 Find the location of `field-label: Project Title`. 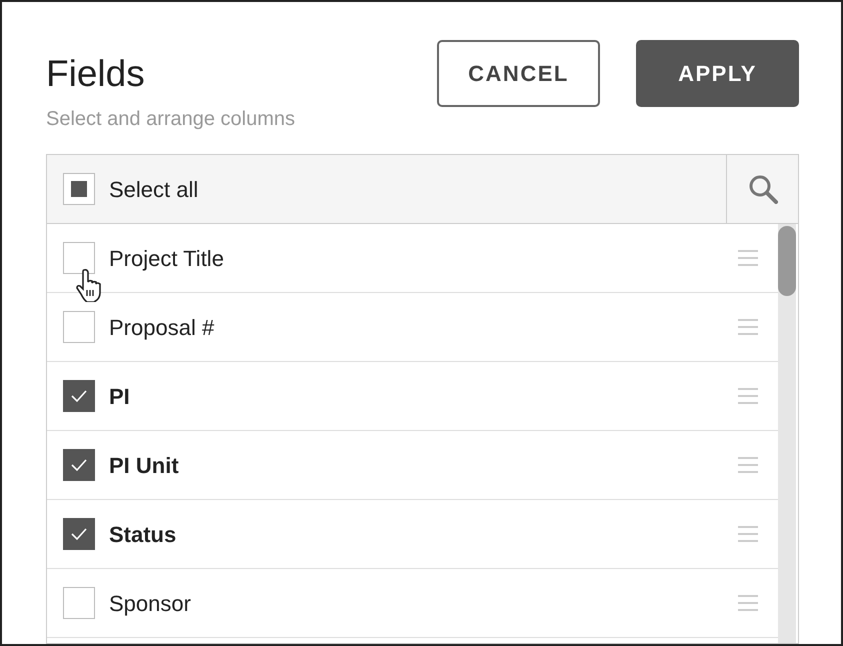

field-label: Project Title is located at coordinates (167, 258).